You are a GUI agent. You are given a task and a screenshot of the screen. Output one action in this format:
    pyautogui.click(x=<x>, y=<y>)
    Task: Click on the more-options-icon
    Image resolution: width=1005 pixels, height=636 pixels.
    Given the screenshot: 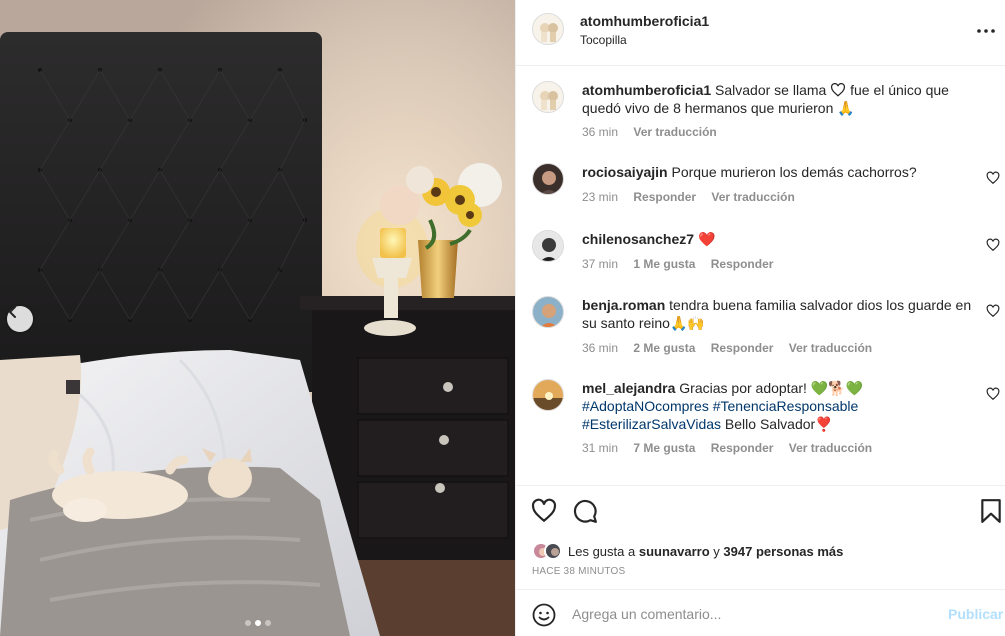 What is the action you would take?
    pyautogui.click(x=986, y=31)
    